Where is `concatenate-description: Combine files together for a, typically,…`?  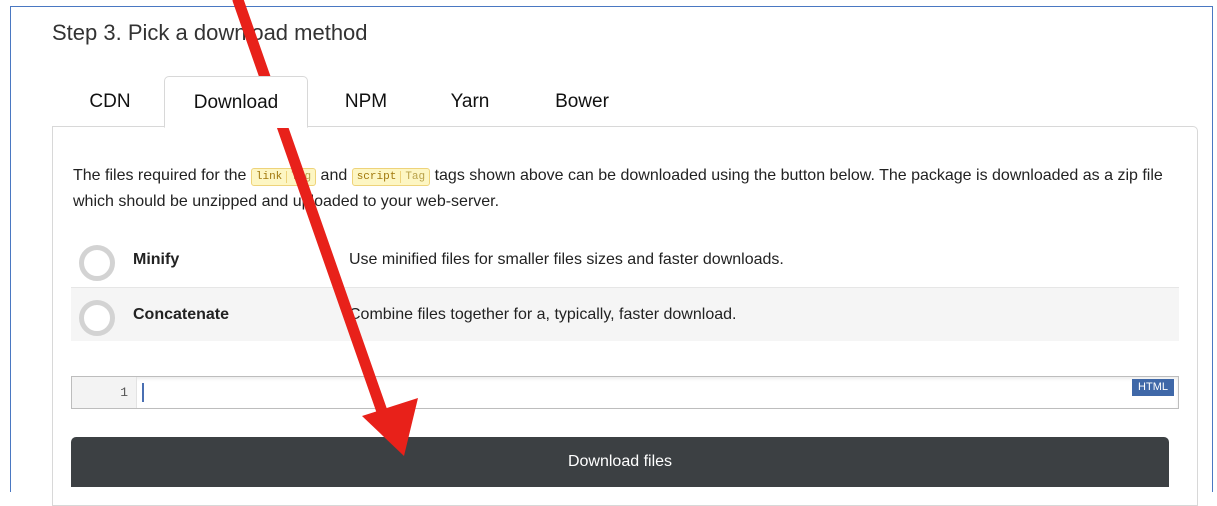 concatenate-description: Combine files together for a, typically,… is located at coordinates (543, 314).